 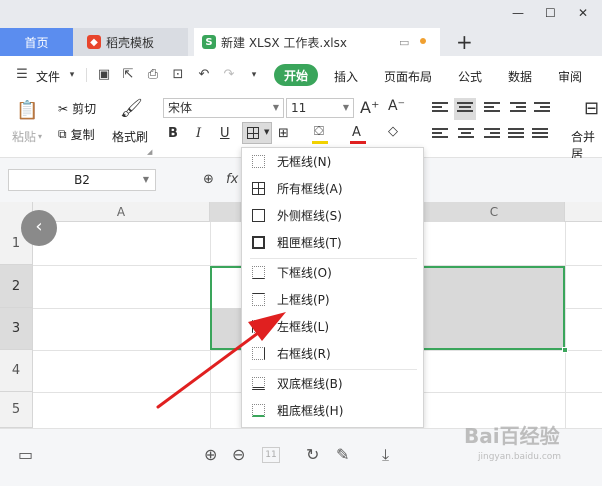 I want to click on tab-home-label: 首页, so click(x=36, y=42).